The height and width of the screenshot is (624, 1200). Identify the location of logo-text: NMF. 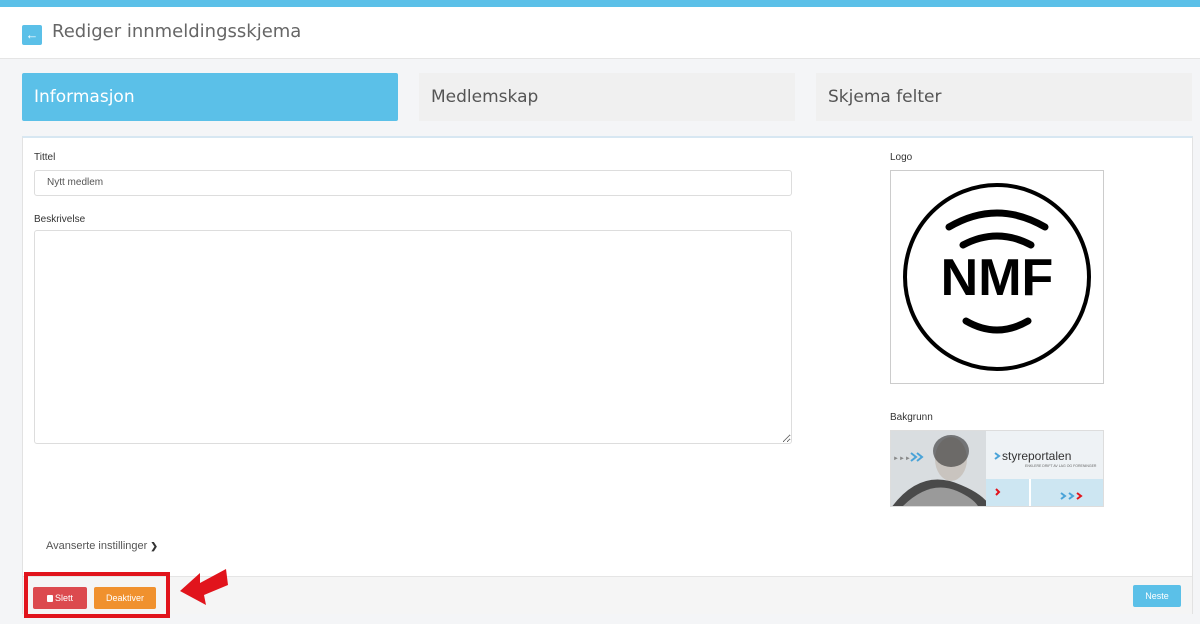
(997, 278).